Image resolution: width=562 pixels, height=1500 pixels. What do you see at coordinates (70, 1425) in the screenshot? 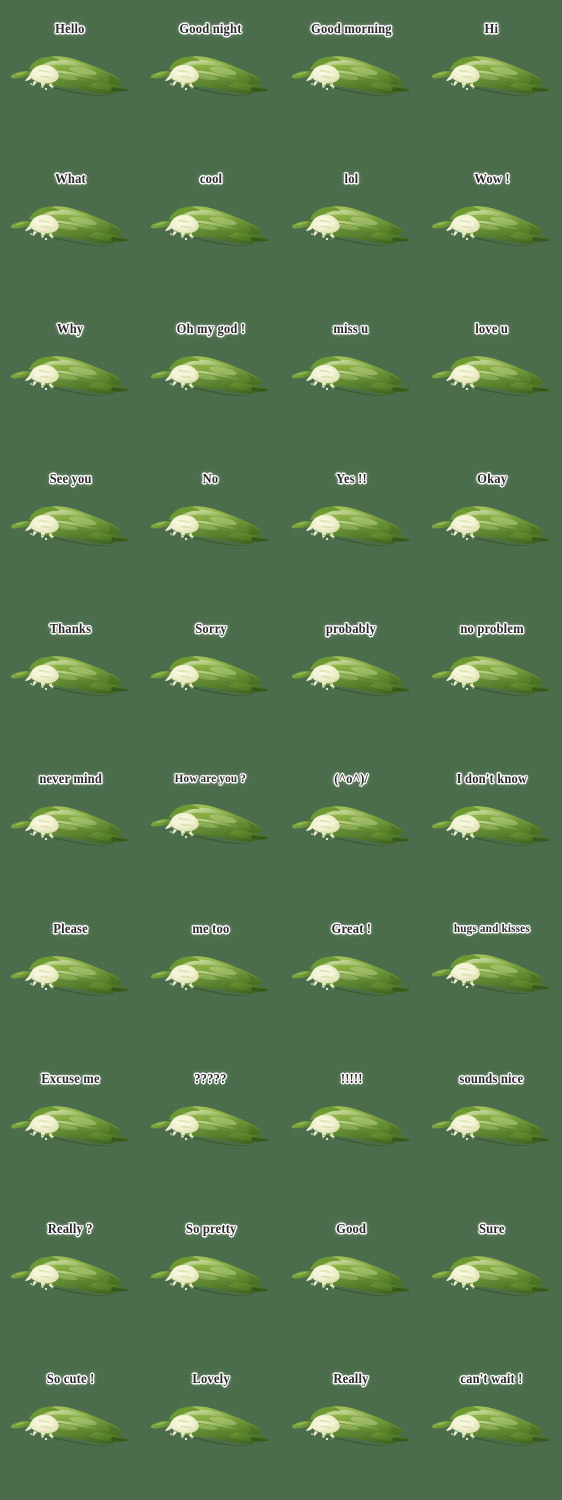
I see `sticker-item: So cute !` at bounding box center [70, 1425].